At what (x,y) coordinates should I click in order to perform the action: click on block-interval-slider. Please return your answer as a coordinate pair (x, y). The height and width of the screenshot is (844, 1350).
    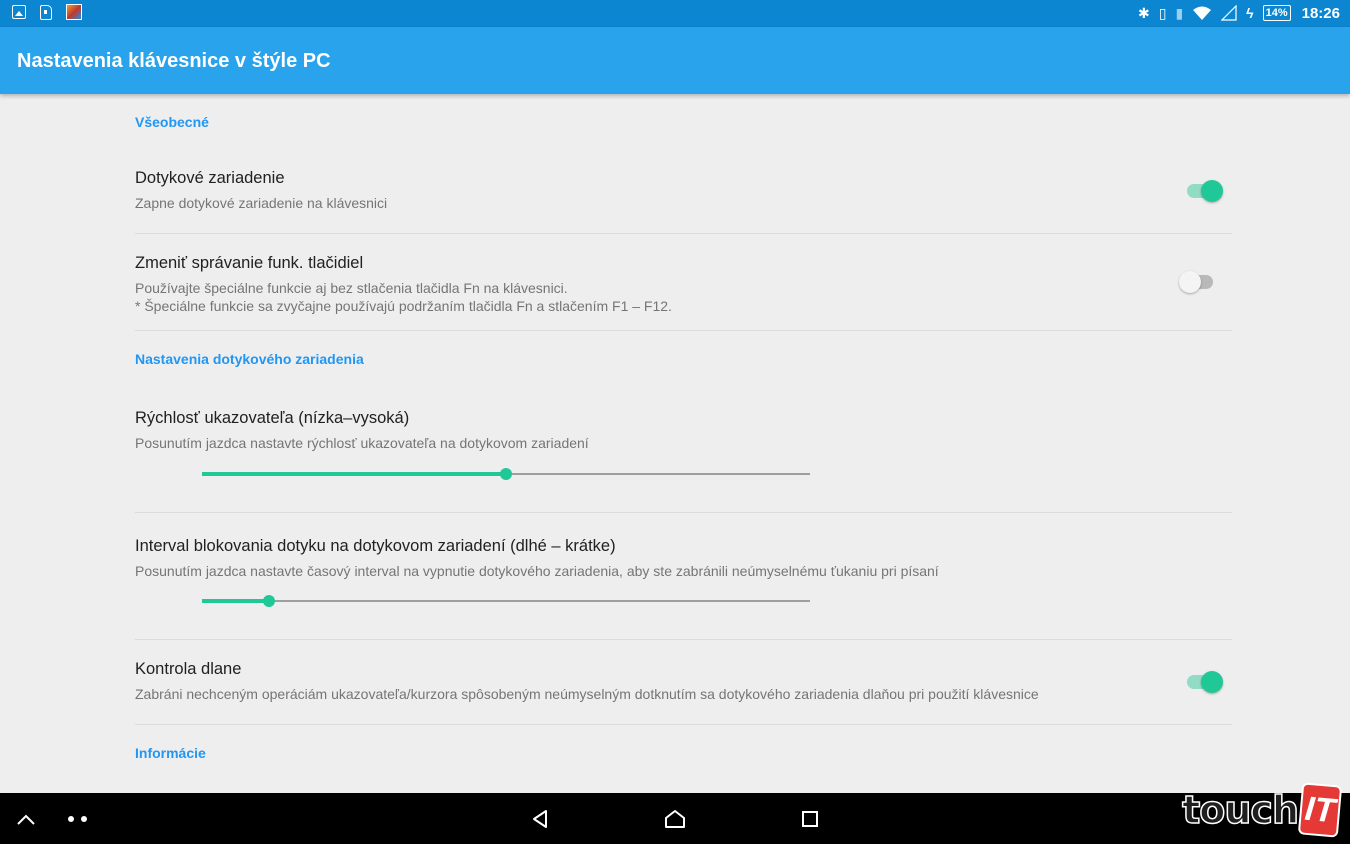
    Looking at the image, I should click on (506, 601).